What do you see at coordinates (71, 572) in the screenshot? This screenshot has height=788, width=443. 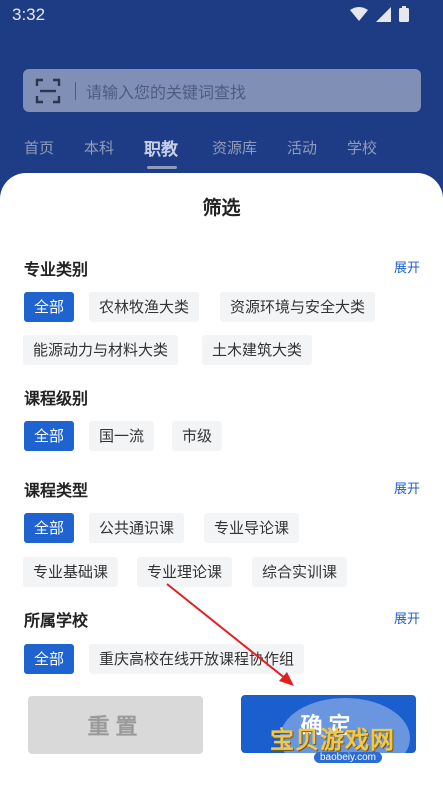 I see `chip-type-foundation: 专业基础课` at bounding box center [71, 572].